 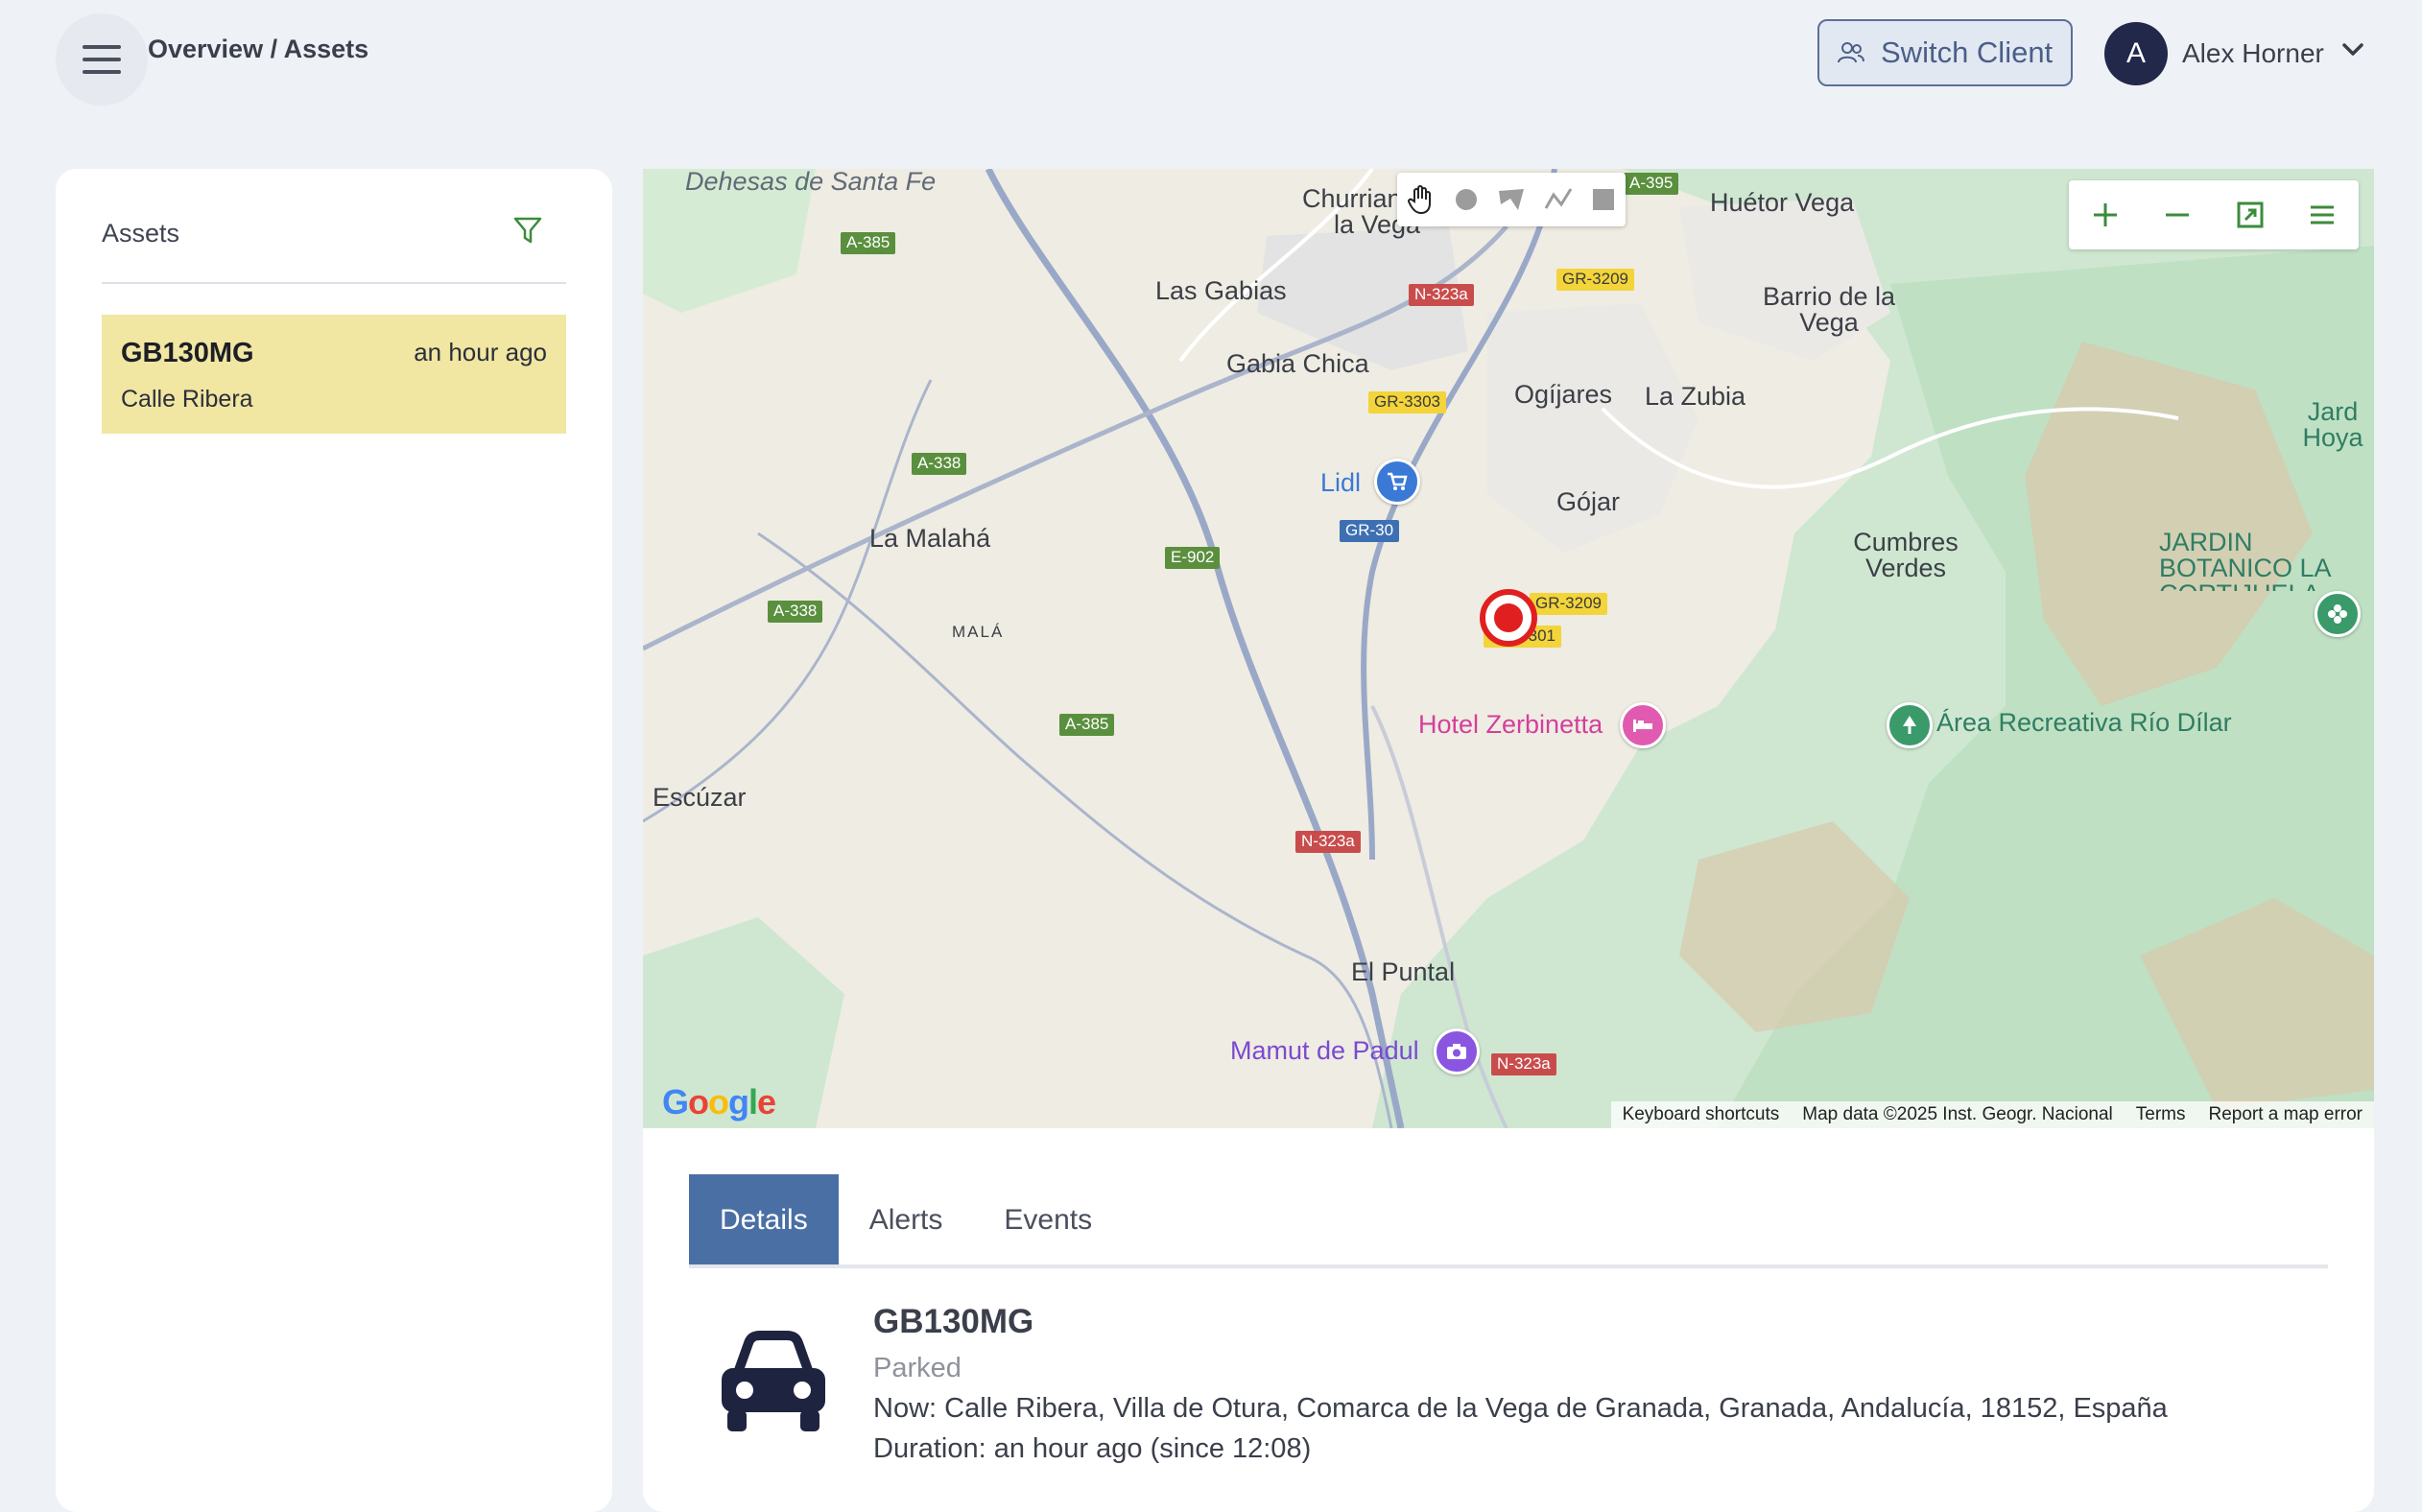 I want to click on marker-dot, so click(x=1508, y=617).